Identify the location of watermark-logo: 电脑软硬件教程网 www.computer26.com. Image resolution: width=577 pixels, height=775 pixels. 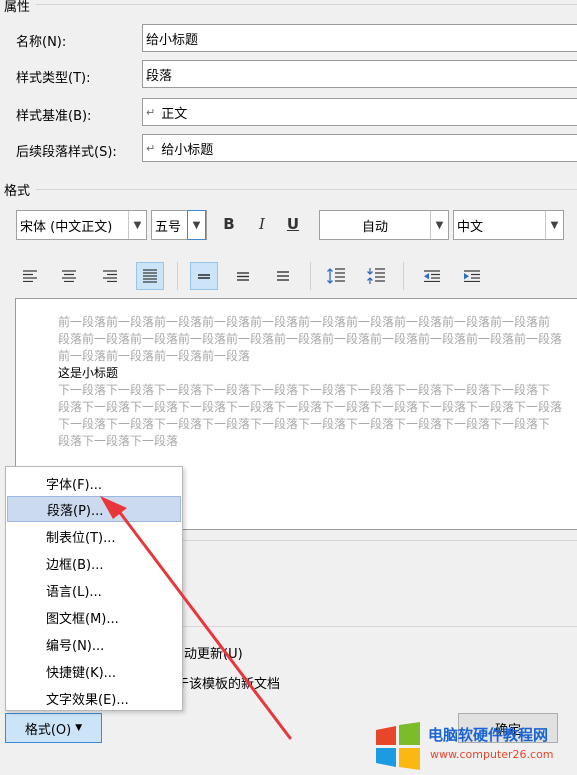
(474, 746).